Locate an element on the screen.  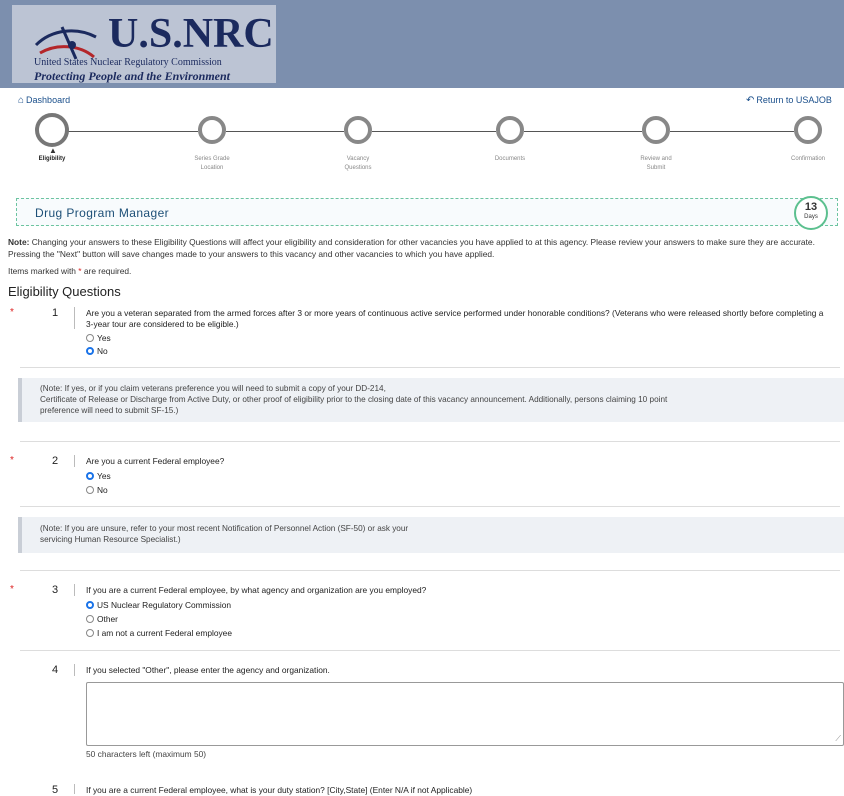
q2-option-no: No is located at coordinates (97, 490).